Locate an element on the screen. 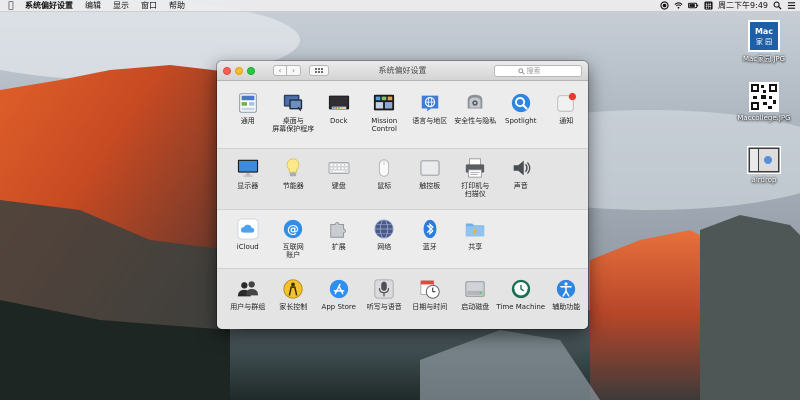  menu-app-name: 系统偏好设置 is located at coordinates (50, 6).